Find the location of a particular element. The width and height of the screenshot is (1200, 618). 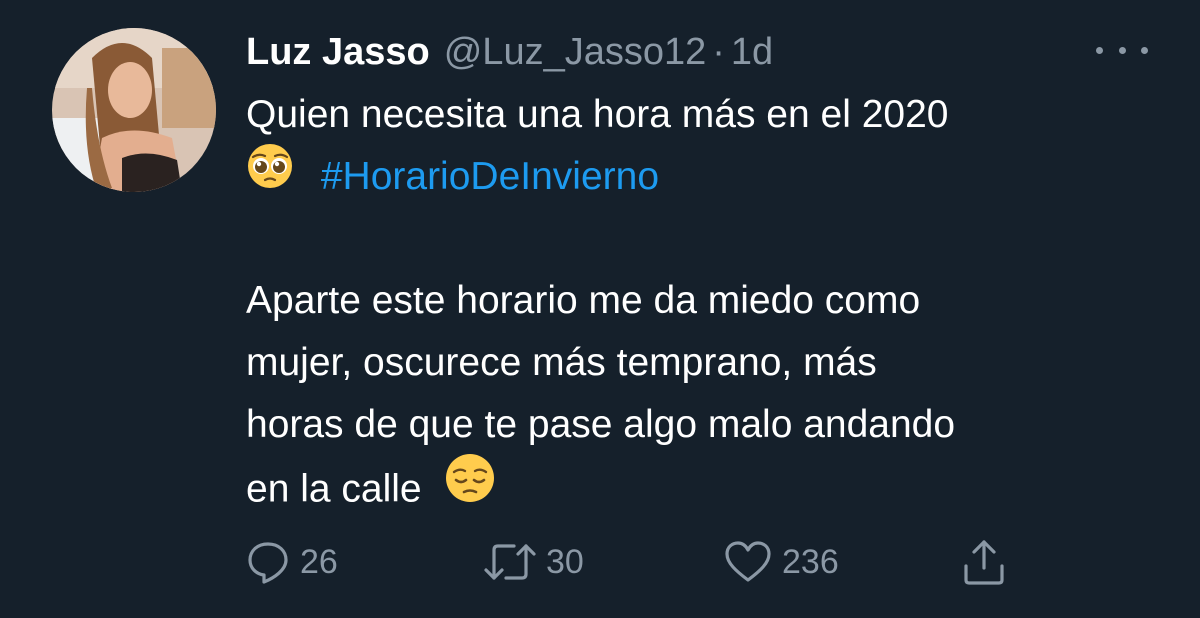

pleading-face-icon is located at coordinates (270, 175).